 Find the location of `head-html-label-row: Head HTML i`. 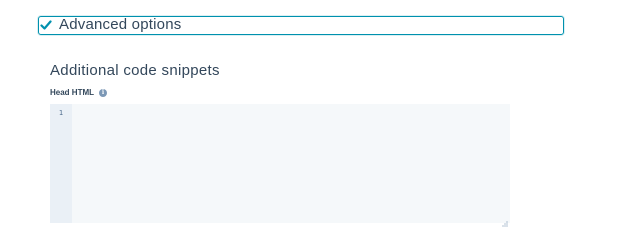

head-html-label-row: Head HTML i is located at coordinates (78, 92).